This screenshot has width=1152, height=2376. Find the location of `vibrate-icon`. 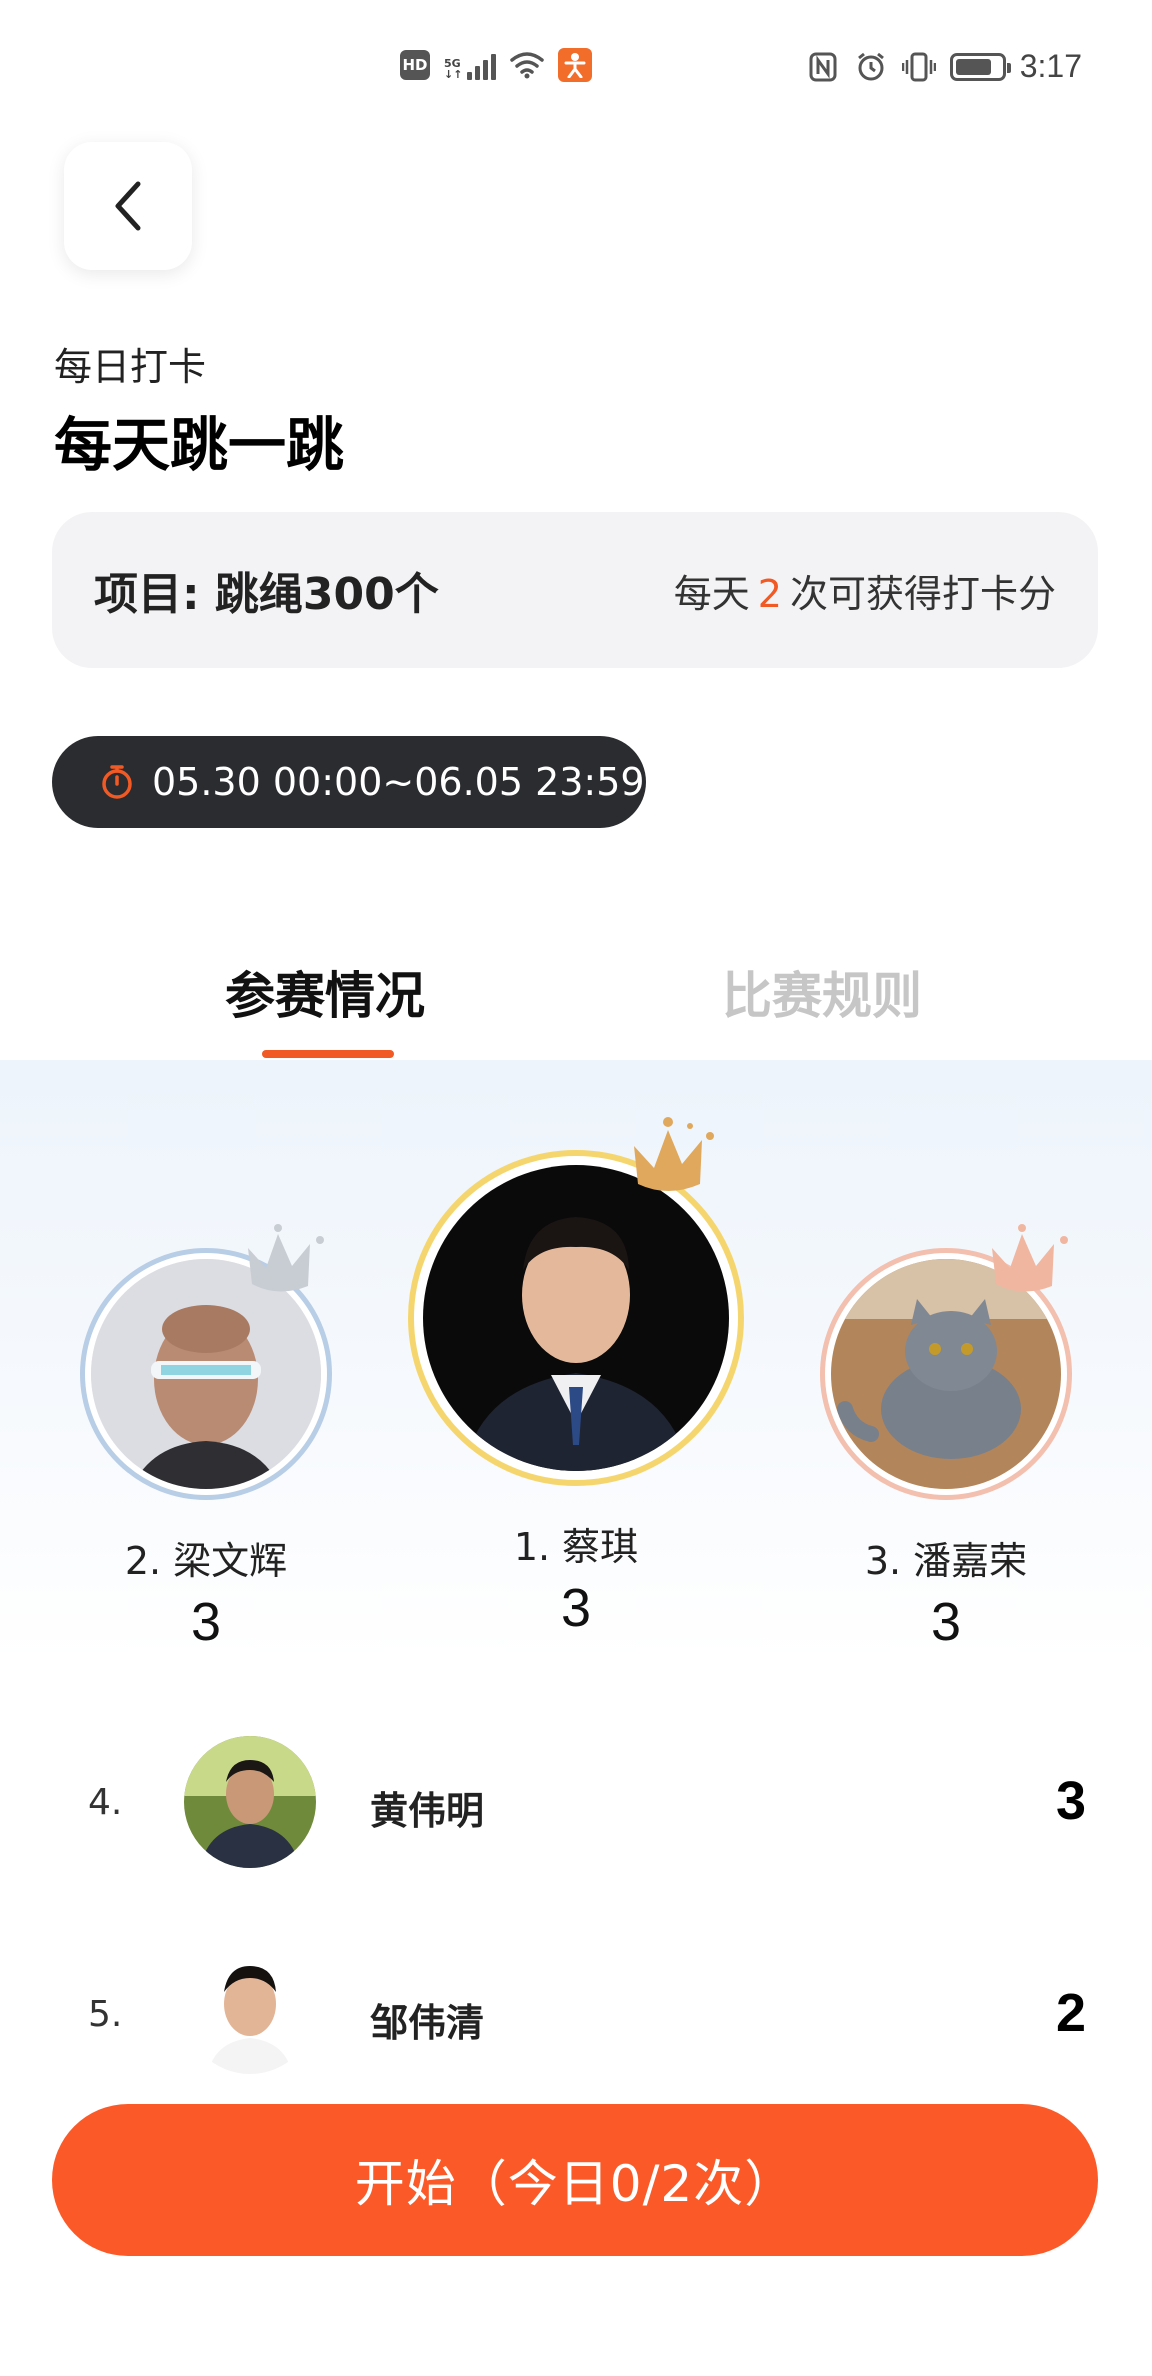

vibrate-icon is located at coordinates (918, 67).